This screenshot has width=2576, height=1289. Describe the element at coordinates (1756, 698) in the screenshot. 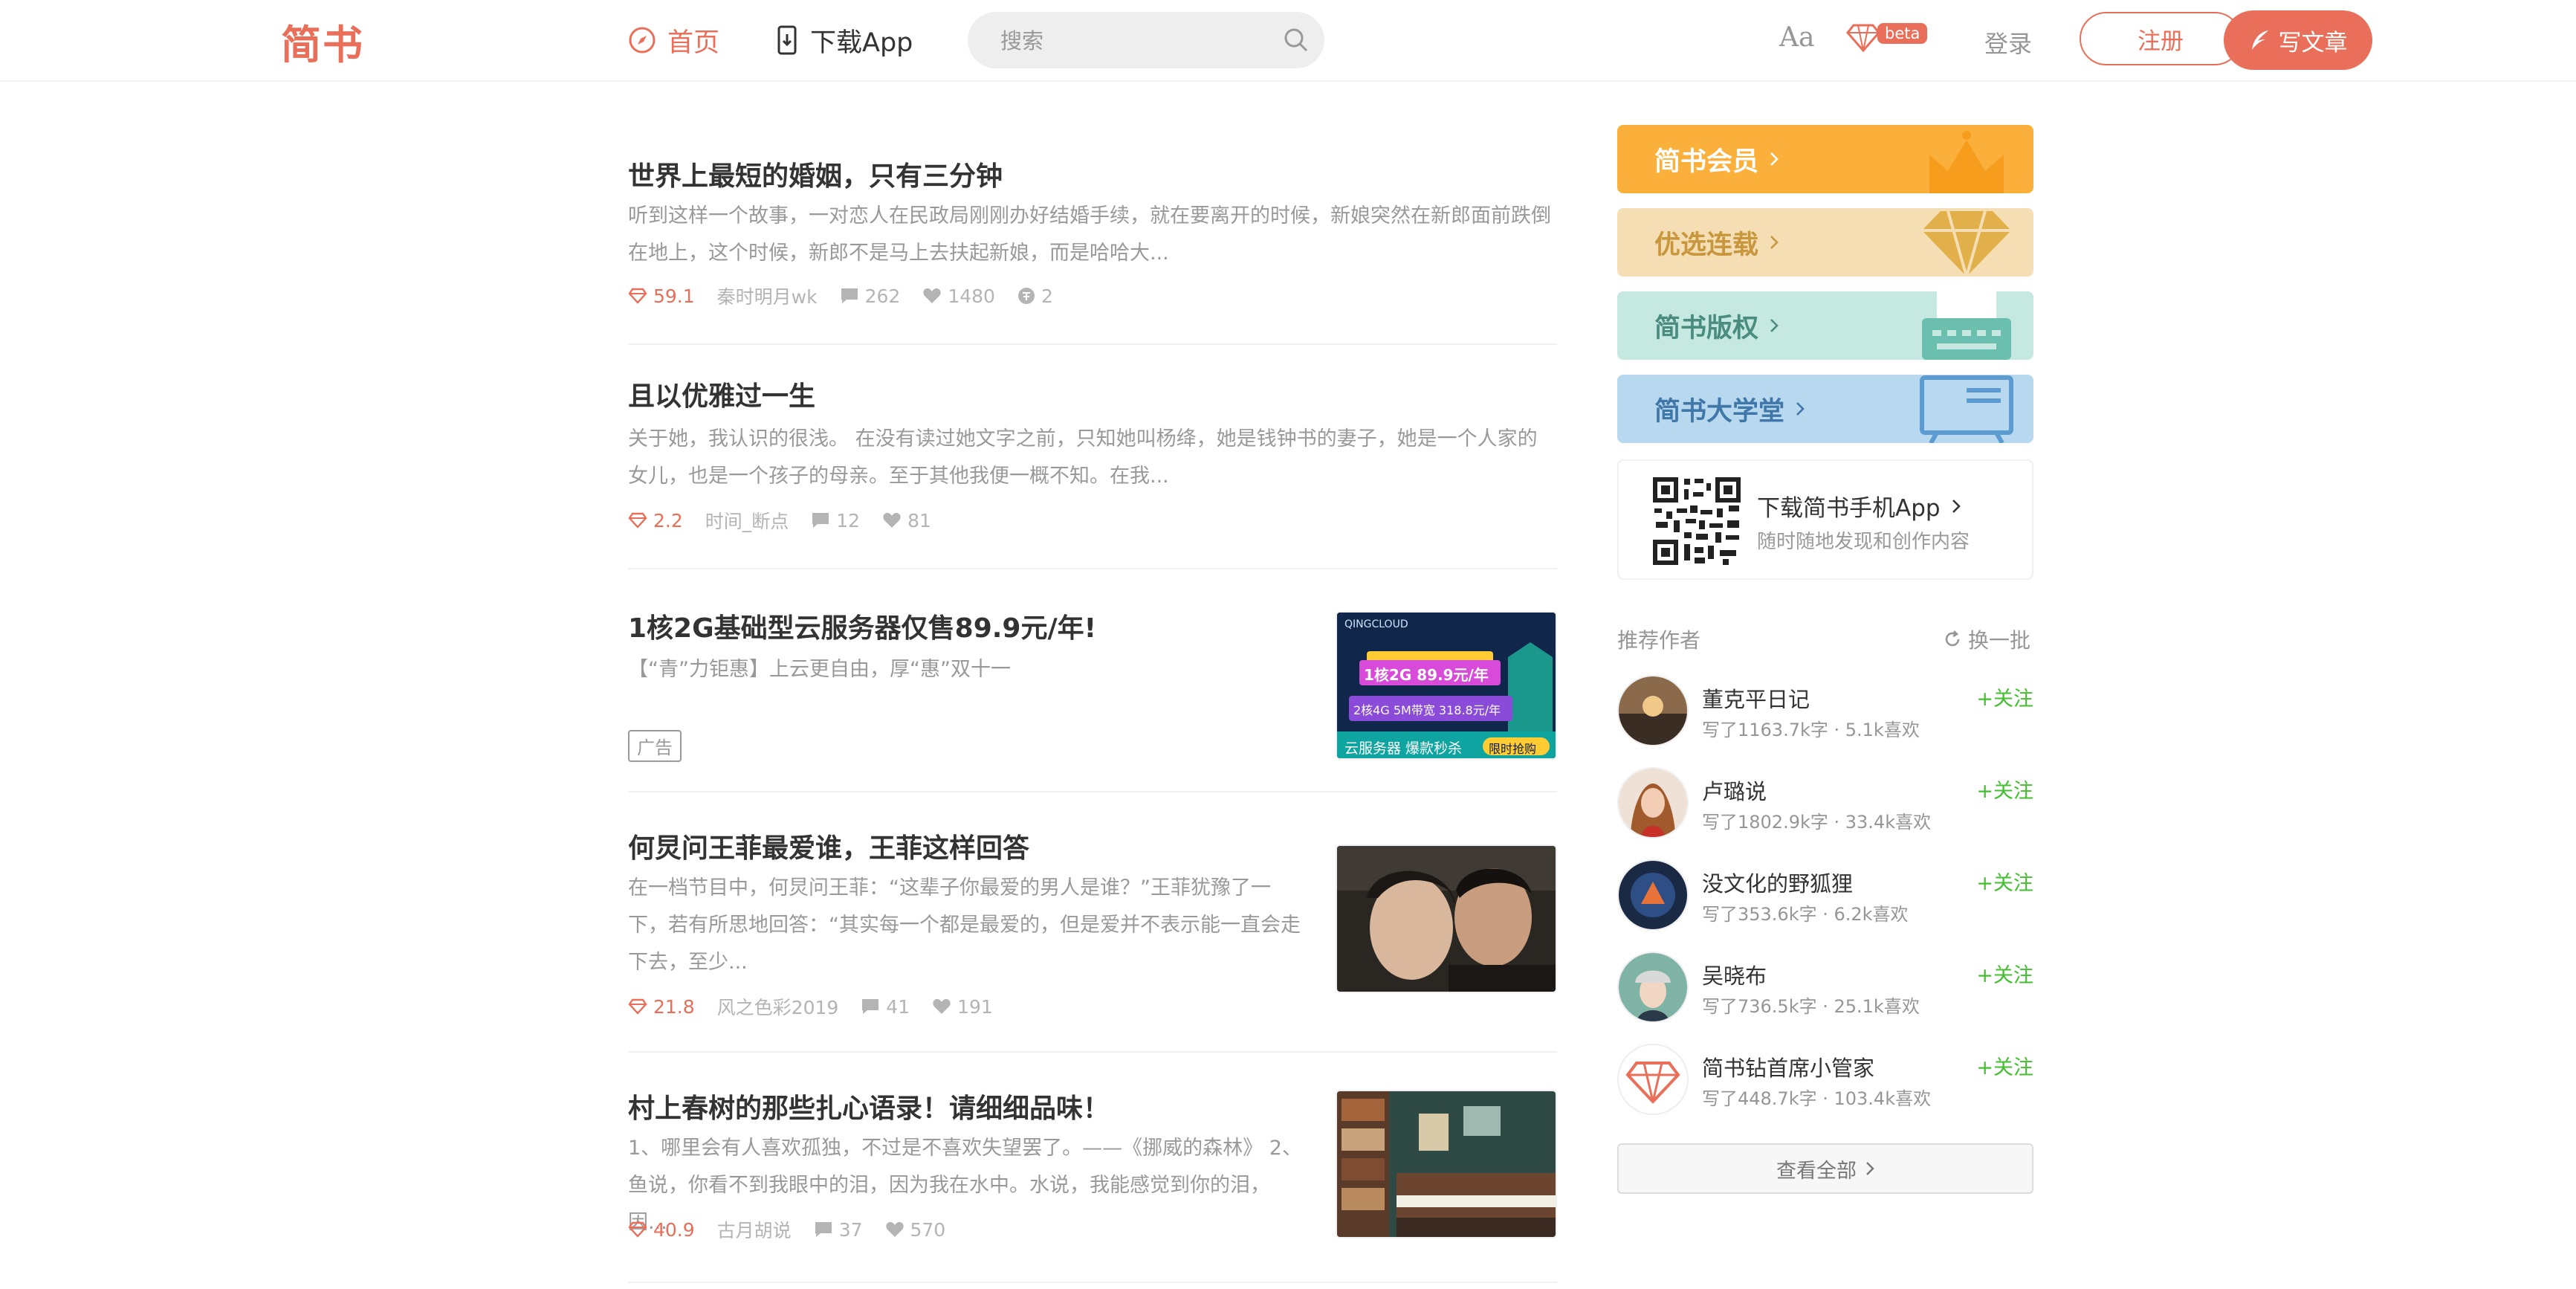

I see `author-name: 董克平日记` at that location.